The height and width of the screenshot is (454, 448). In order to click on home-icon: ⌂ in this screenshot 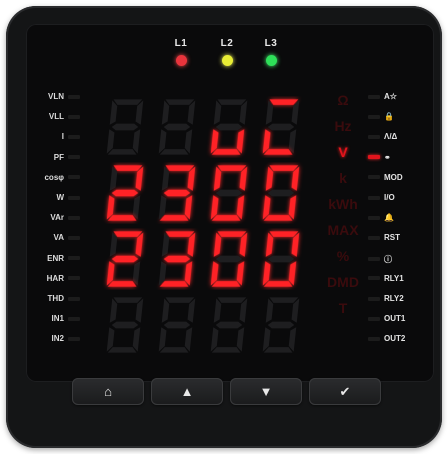, I will do `click(108, 391)`.